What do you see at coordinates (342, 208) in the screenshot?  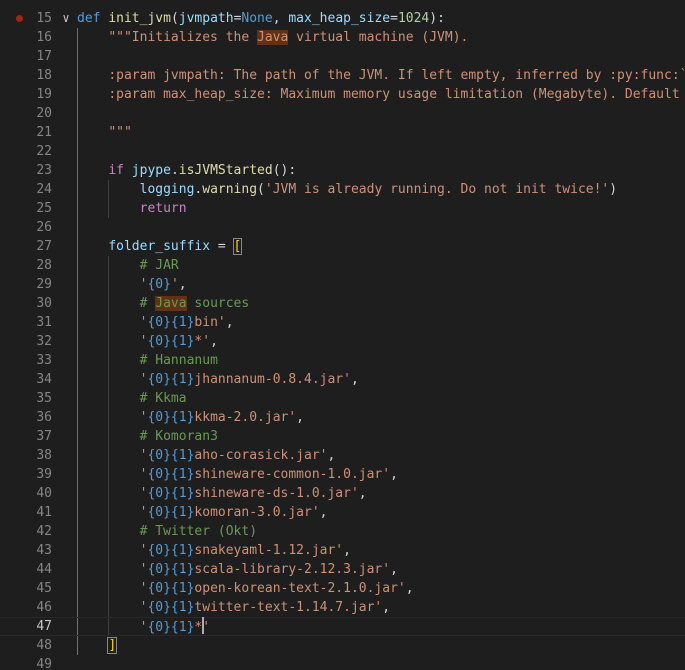 I see `code-line: 25 return` at bounding box center [342, 208].